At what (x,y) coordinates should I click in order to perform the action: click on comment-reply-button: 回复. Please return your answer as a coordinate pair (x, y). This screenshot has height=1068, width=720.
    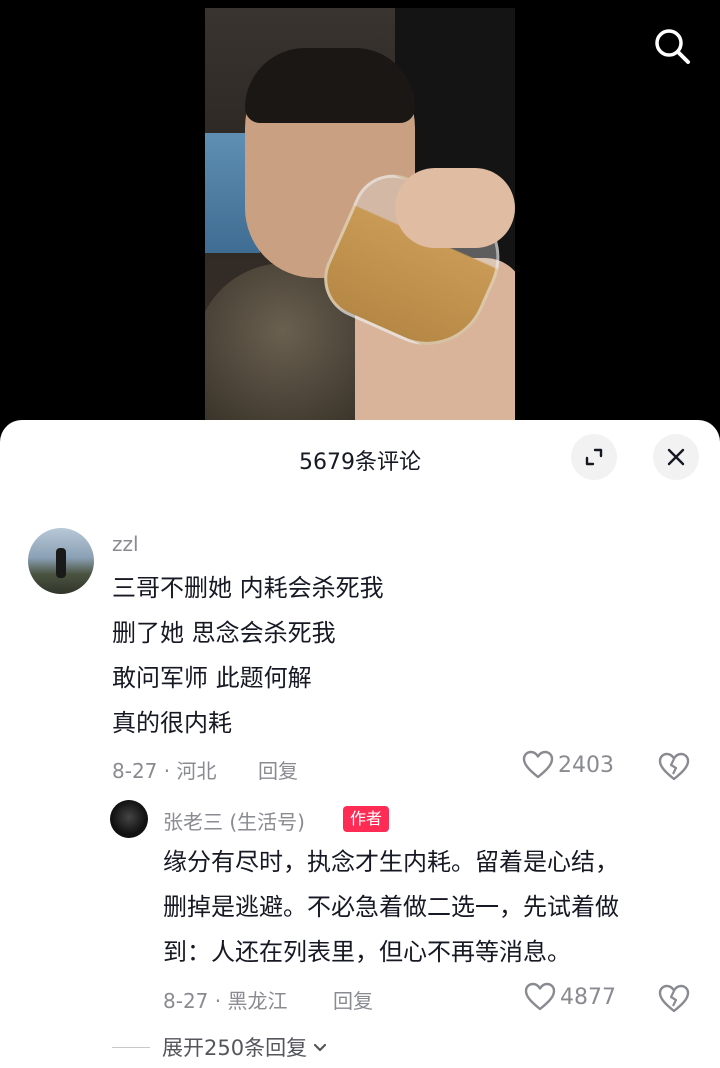
    Looking at the image, I should click on (278, 769).